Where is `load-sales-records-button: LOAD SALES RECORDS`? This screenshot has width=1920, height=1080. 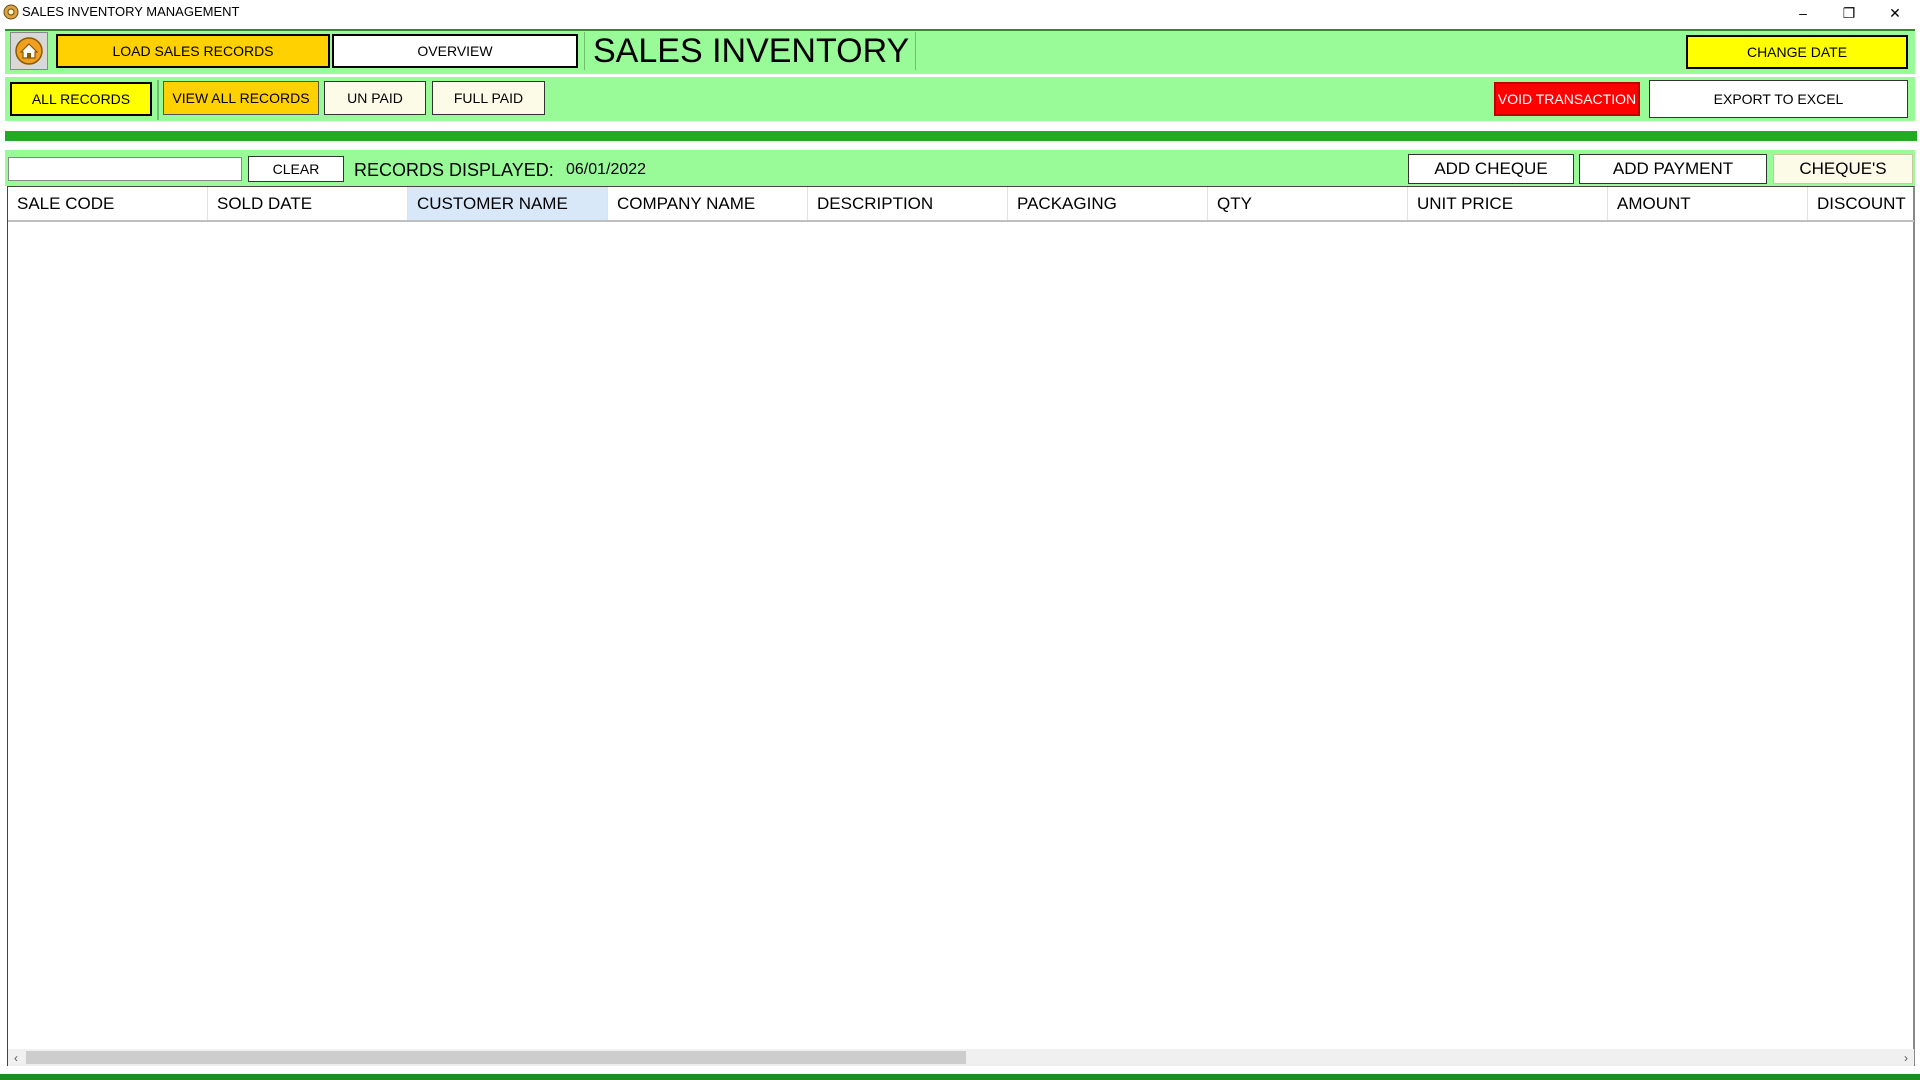 load-sales-records-button: LOAD SALES RECORDS is located at coordinates (193, 51).